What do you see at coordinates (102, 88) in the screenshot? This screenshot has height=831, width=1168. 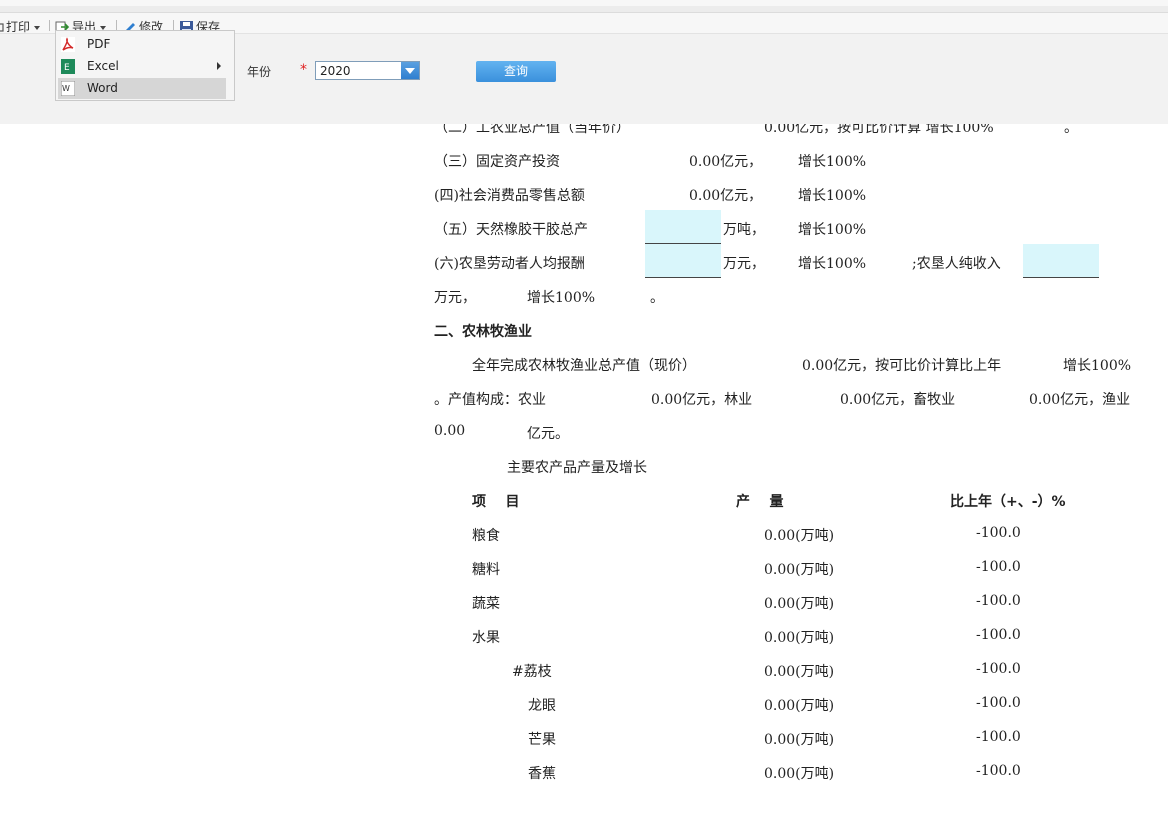 I see `export-menu-label: Word` at bounding box center [102, 88].